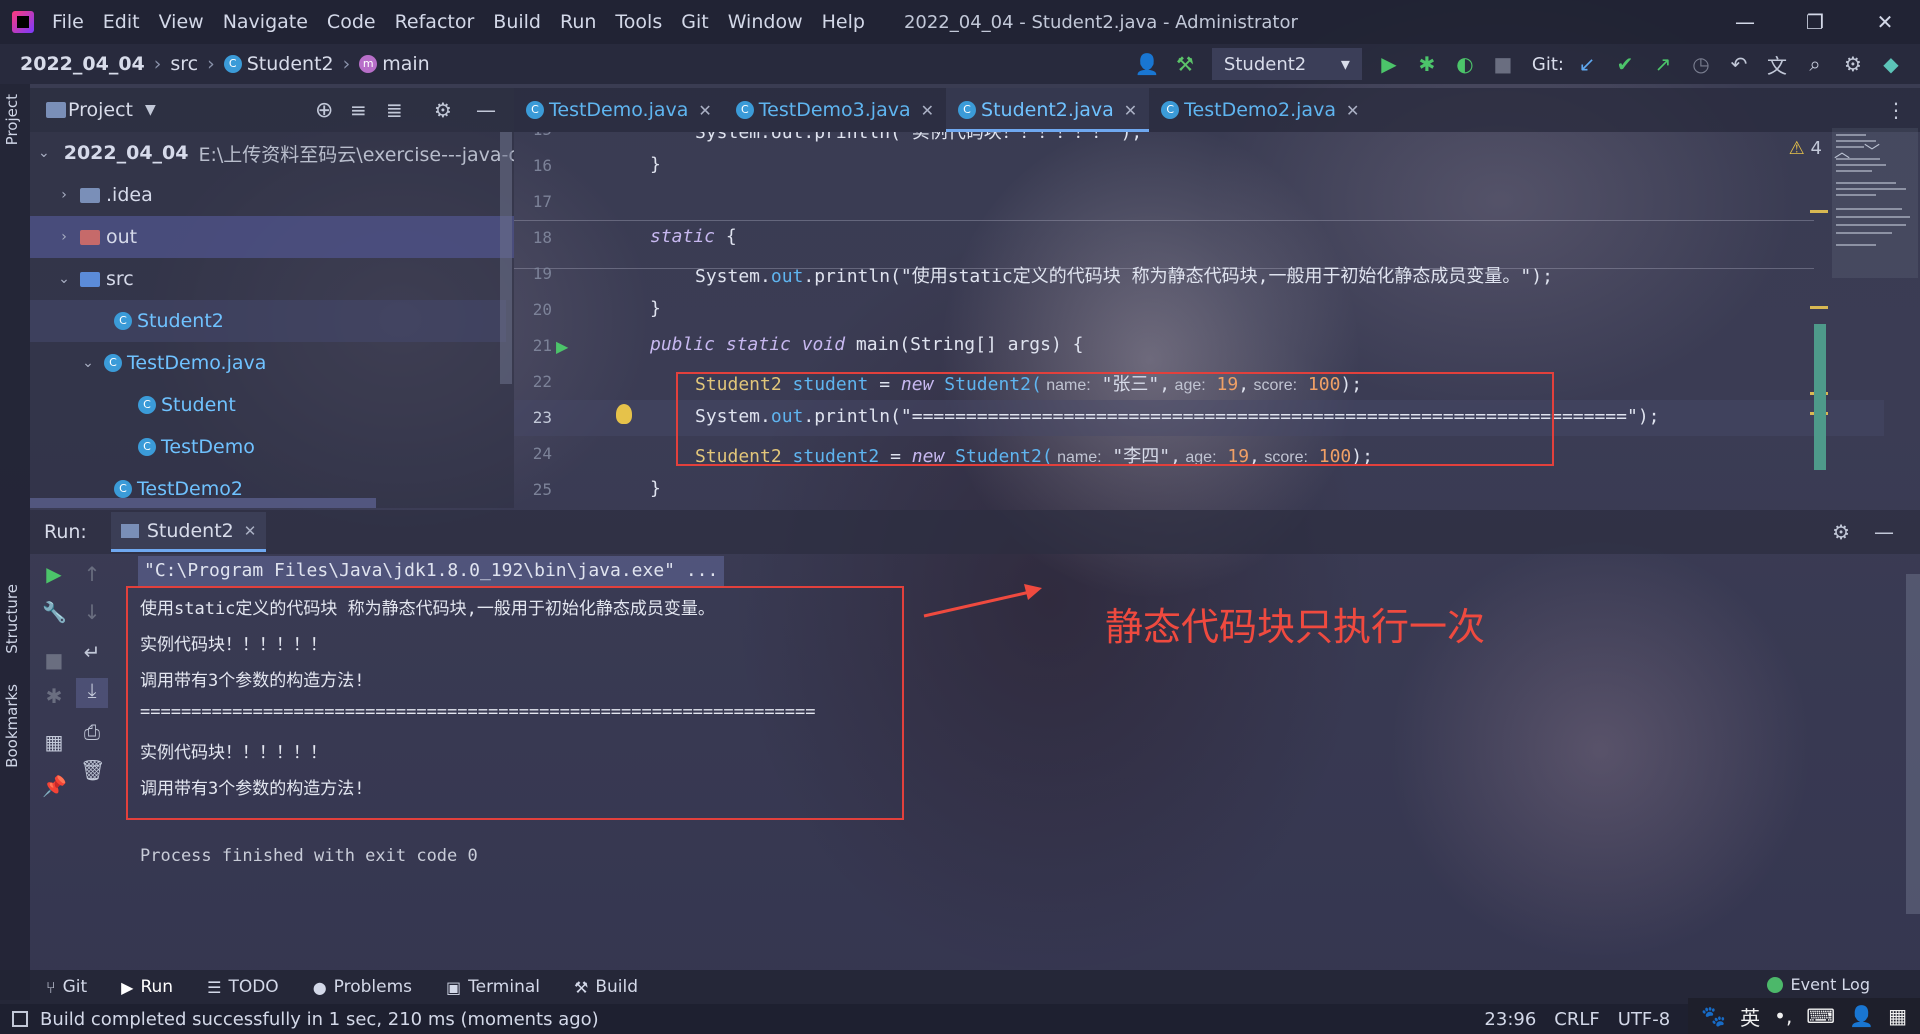 The height and width of the screenshot is (1034, 1920). What do you see at coordinates (362, 987) in the screenshot?
I see `tool-tab-problems: ● Problems` at bounding box center [362, 987].